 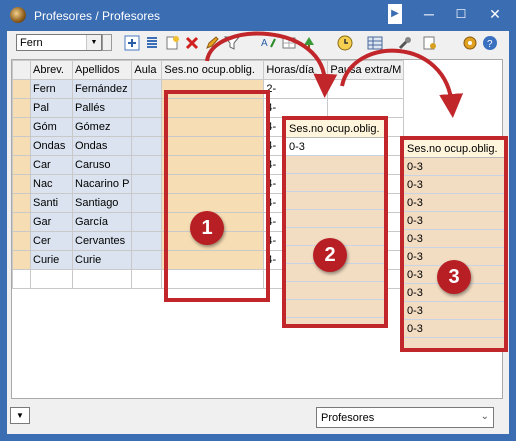 I want to click on cell-abrev: Góm, so click(x=51, y=127).